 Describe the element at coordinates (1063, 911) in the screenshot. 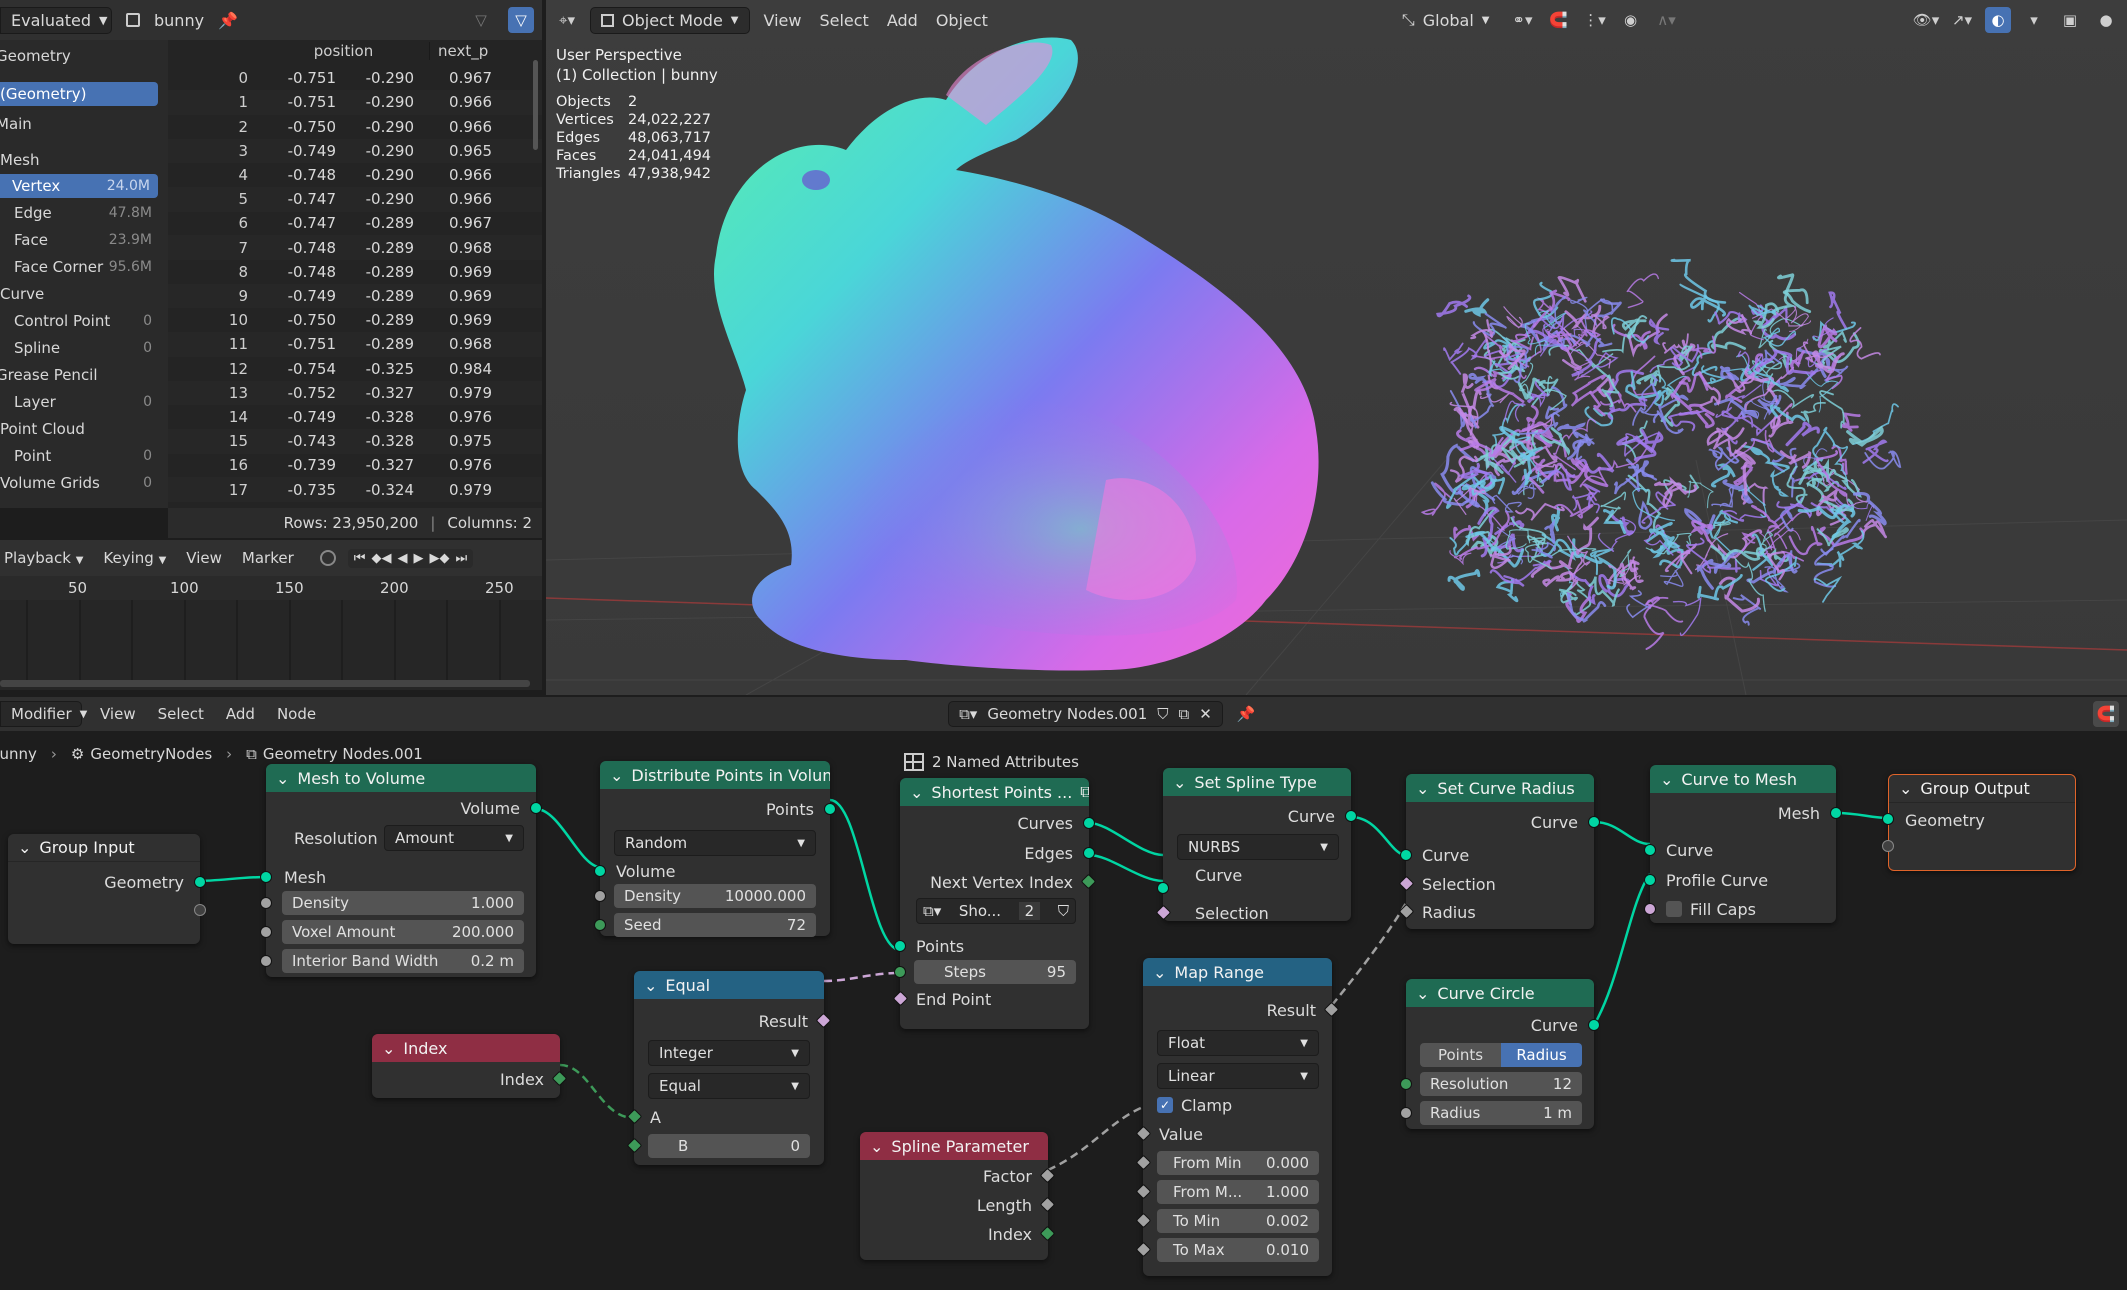

I see `shield-icon: ⛉` at that location.